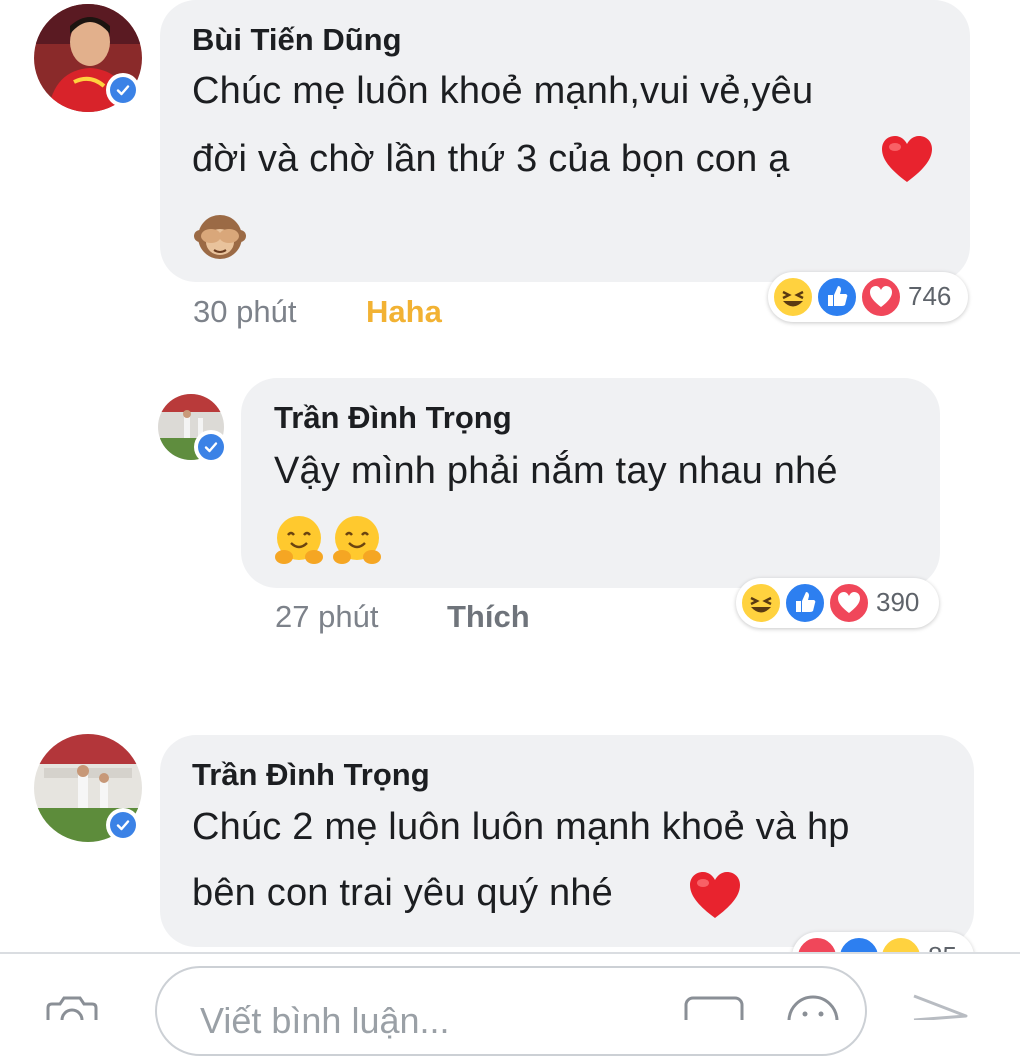 This screenshot has height=1056, width=1020. I want to click on see-no-evil-monkey-icon, so click(220, 238).